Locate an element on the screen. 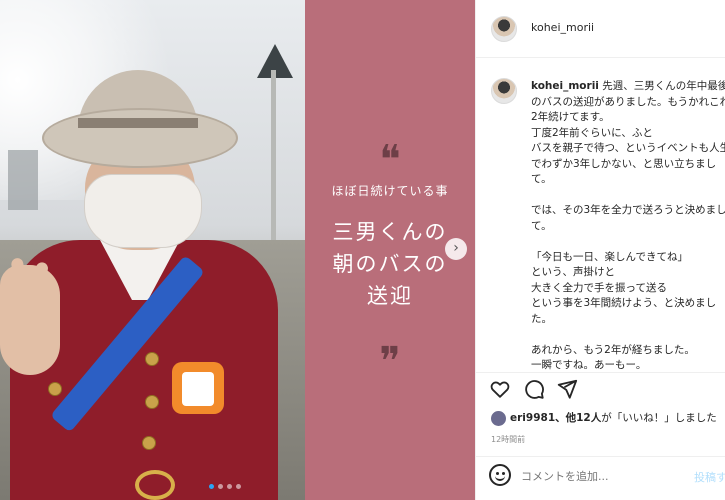 This screenshot has width=725, height=500. likes-suffix: が「いいね！」しました is located at coordinates (659, 418).